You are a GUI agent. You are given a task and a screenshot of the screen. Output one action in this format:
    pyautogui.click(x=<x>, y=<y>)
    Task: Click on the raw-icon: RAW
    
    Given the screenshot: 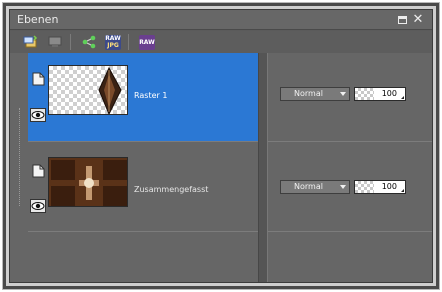 What is the action you would take?
    pyautogui.click(x=147, y=42)
    